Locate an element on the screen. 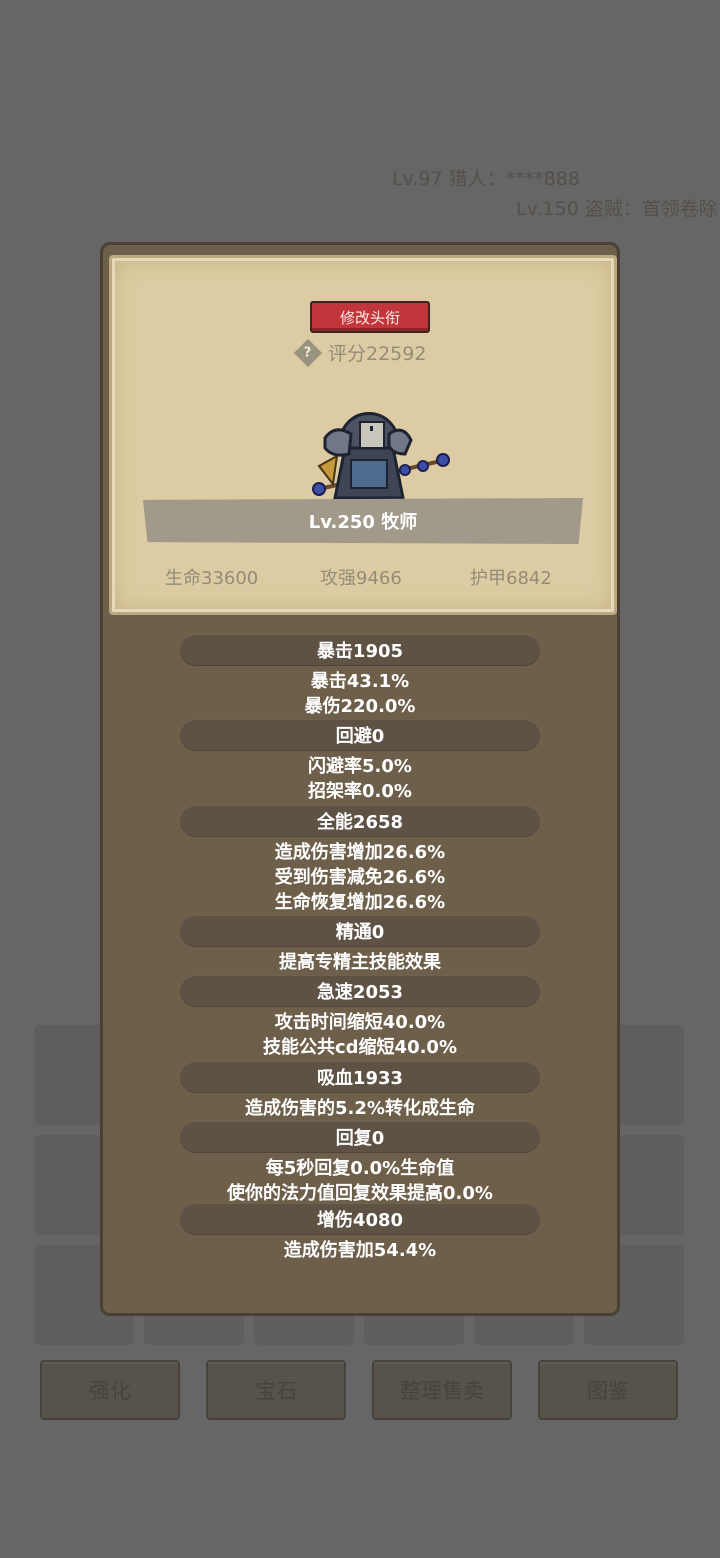 This screenshot has height=1558, width=720. attribute-detail-line: 提高专精主技能效果 is located at coordinates (360, 962).